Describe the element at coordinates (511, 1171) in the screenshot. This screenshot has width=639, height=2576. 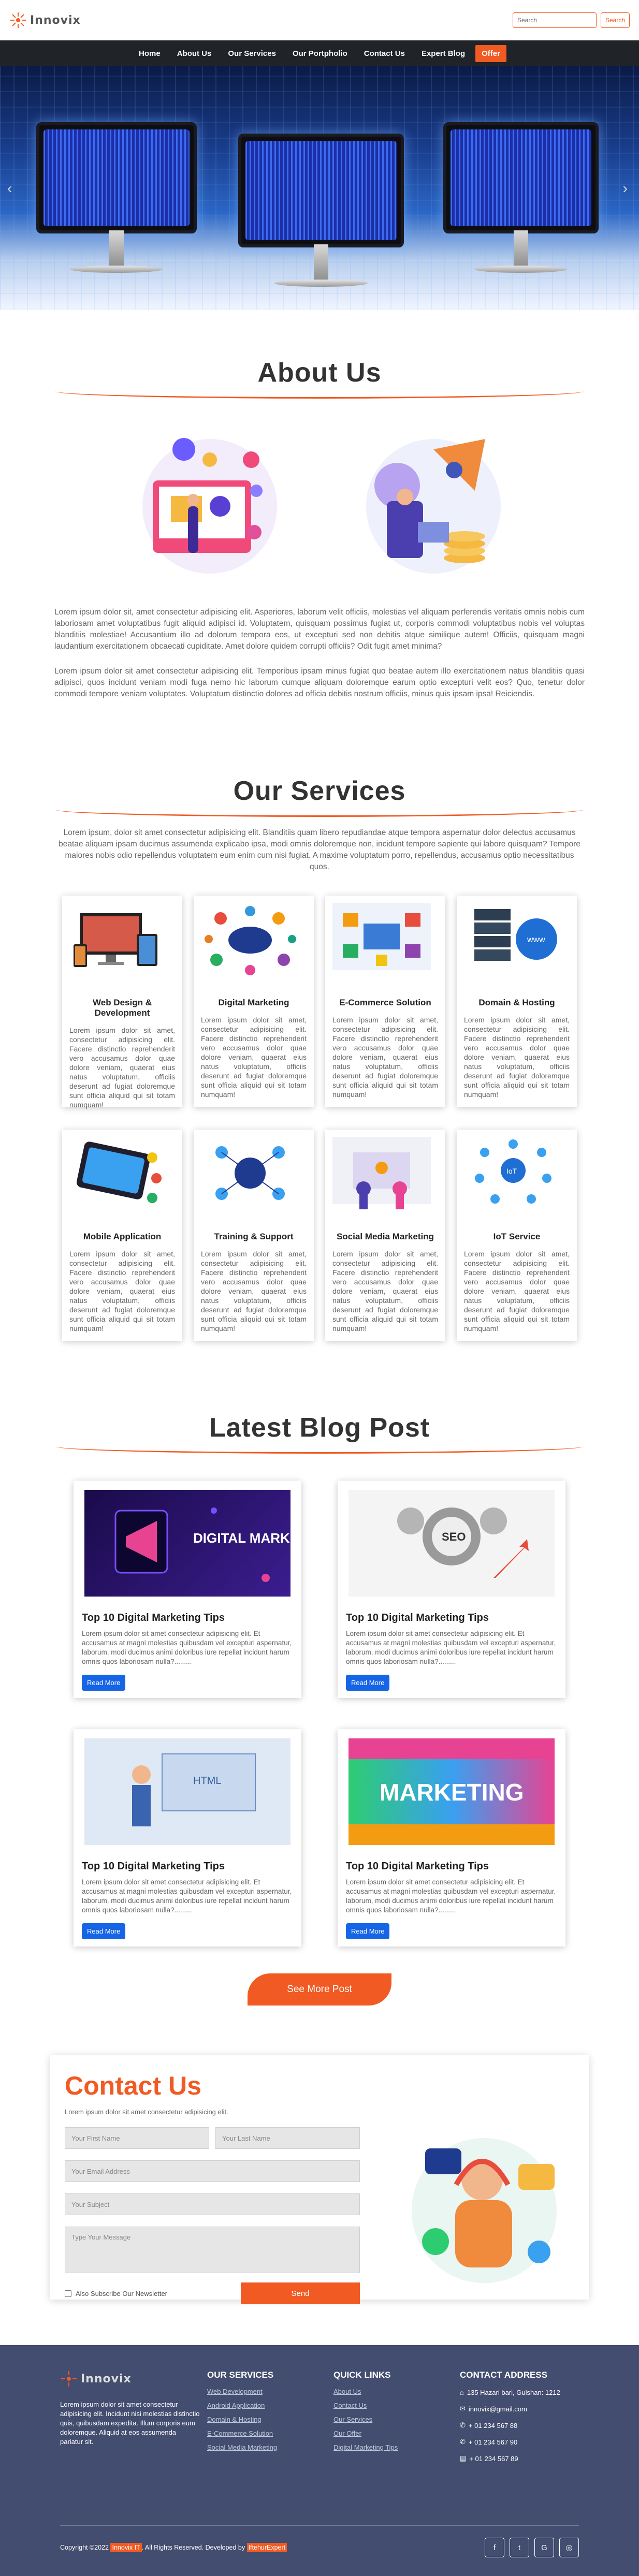
I see `svg-text: IoT` at that location.